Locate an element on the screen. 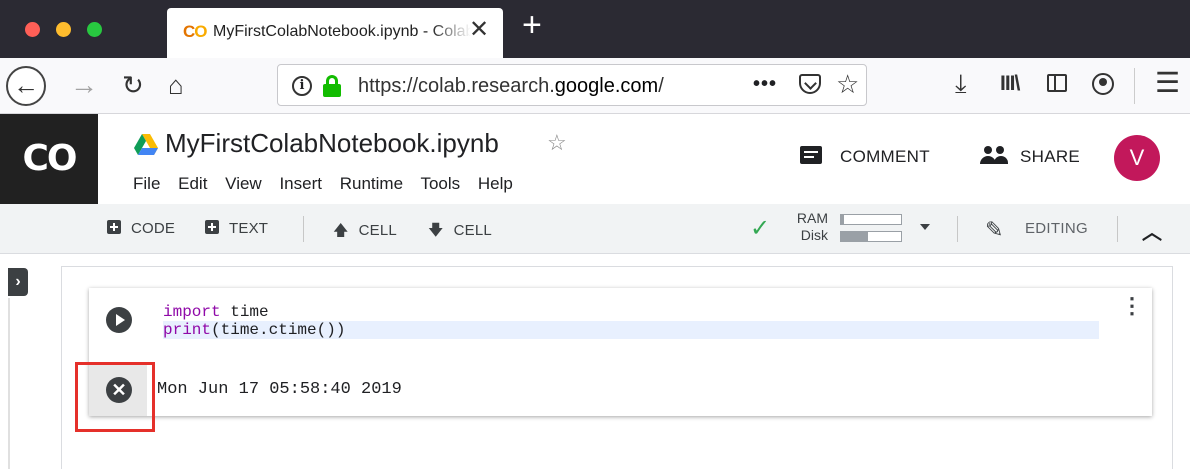 This screenshot has height=469, width=1190. download-icon: ⤓ is located at coordinates (961, 83).